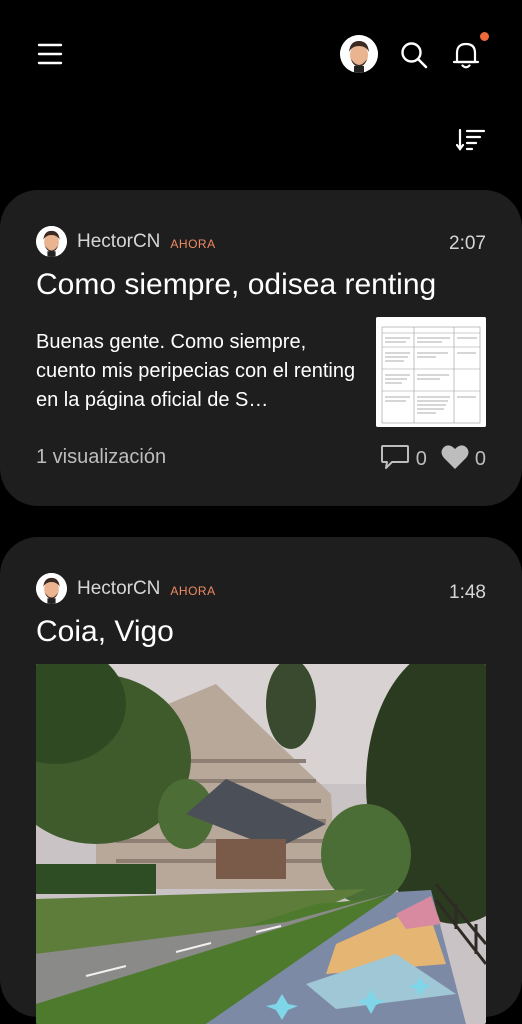 The image size is (522, 1024). Describe the element at coordinates (101, 457) in the screenshot. I see `view-count: 1 visualización` at that location.